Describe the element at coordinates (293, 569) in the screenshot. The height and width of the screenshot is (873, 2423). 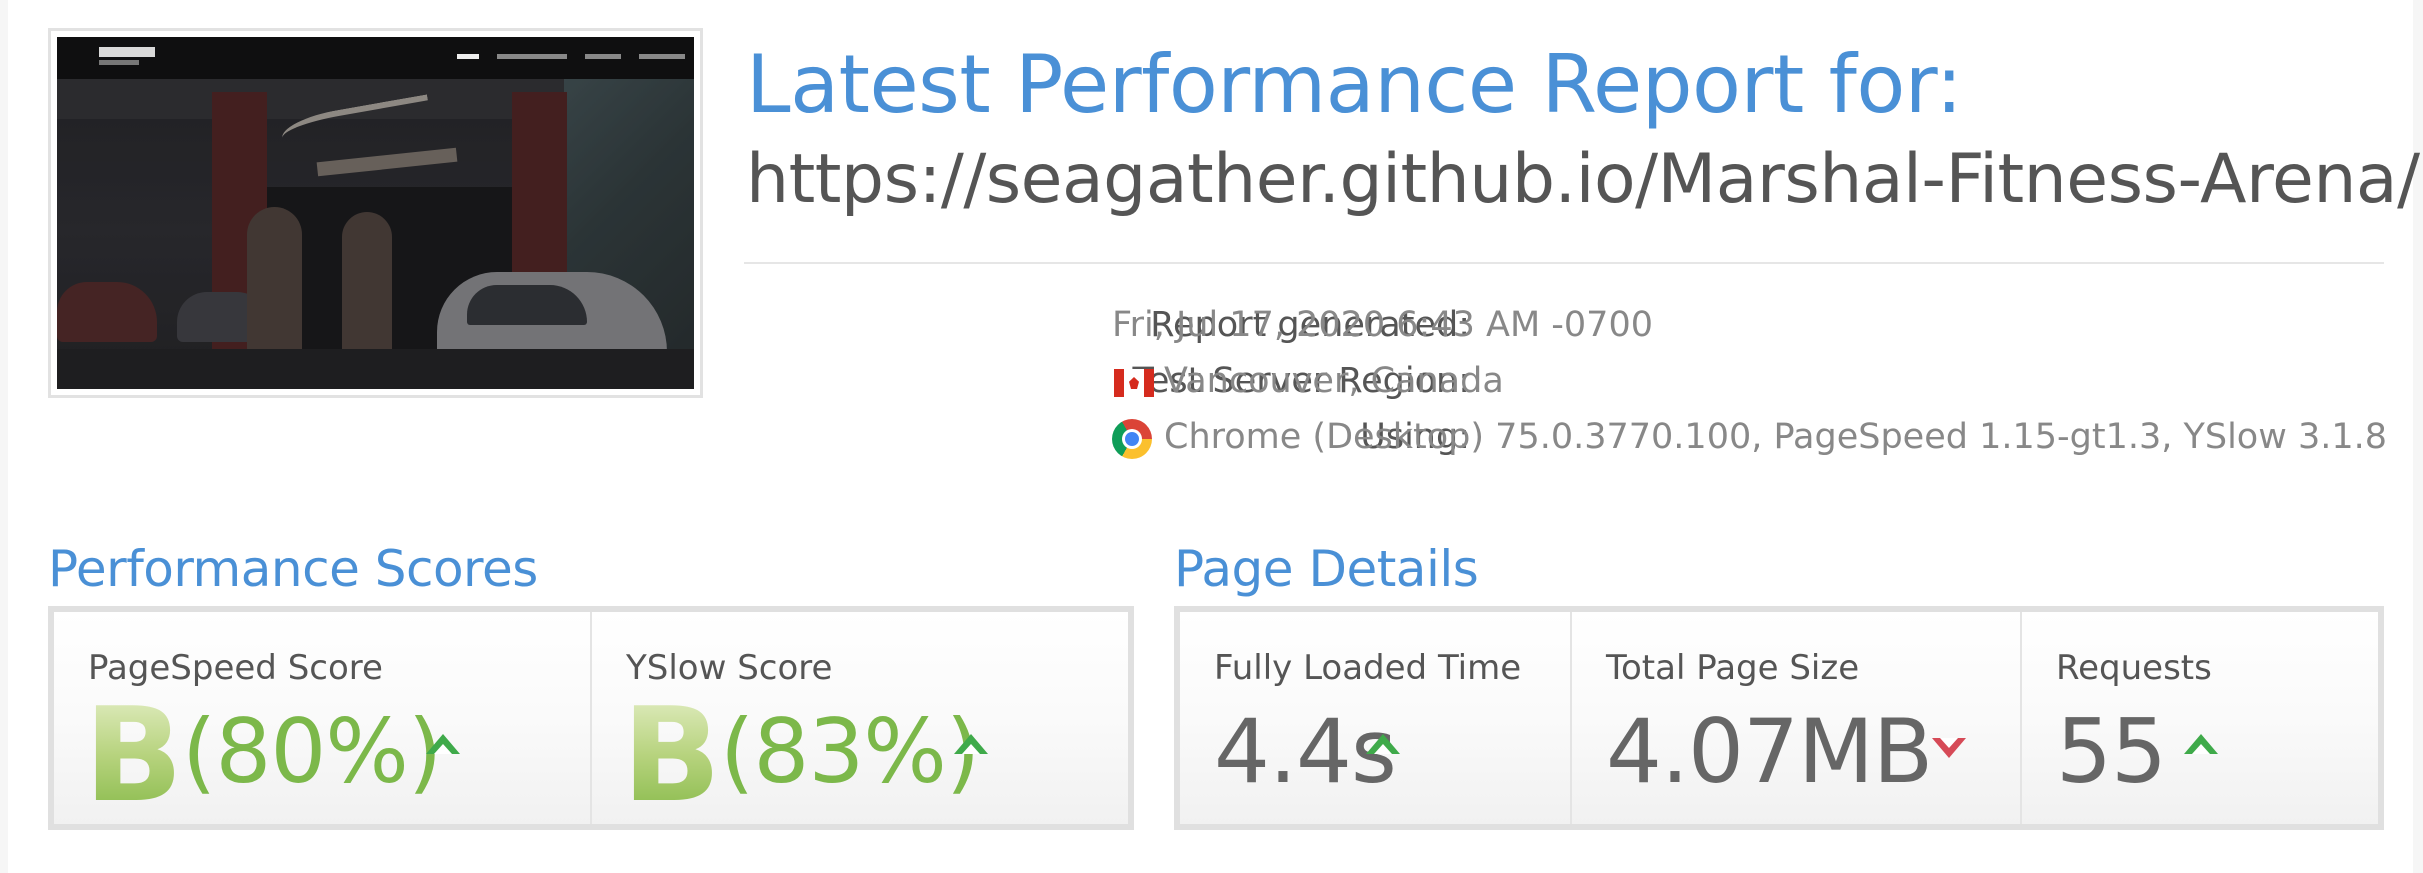
I see `performance-scores-heading: Performance Scores` at that location.